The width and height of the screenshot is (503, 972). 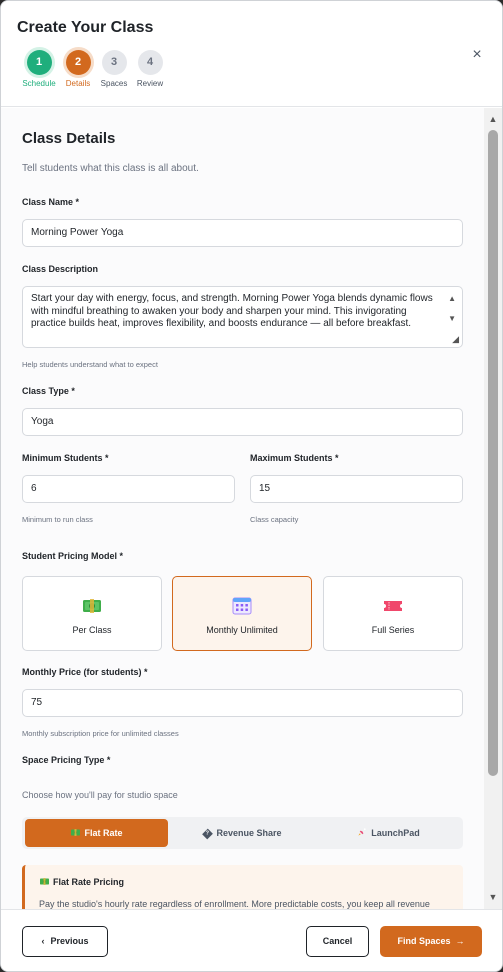 I want to click on tab-label: Revenue Share, so click(x=249, y=833).